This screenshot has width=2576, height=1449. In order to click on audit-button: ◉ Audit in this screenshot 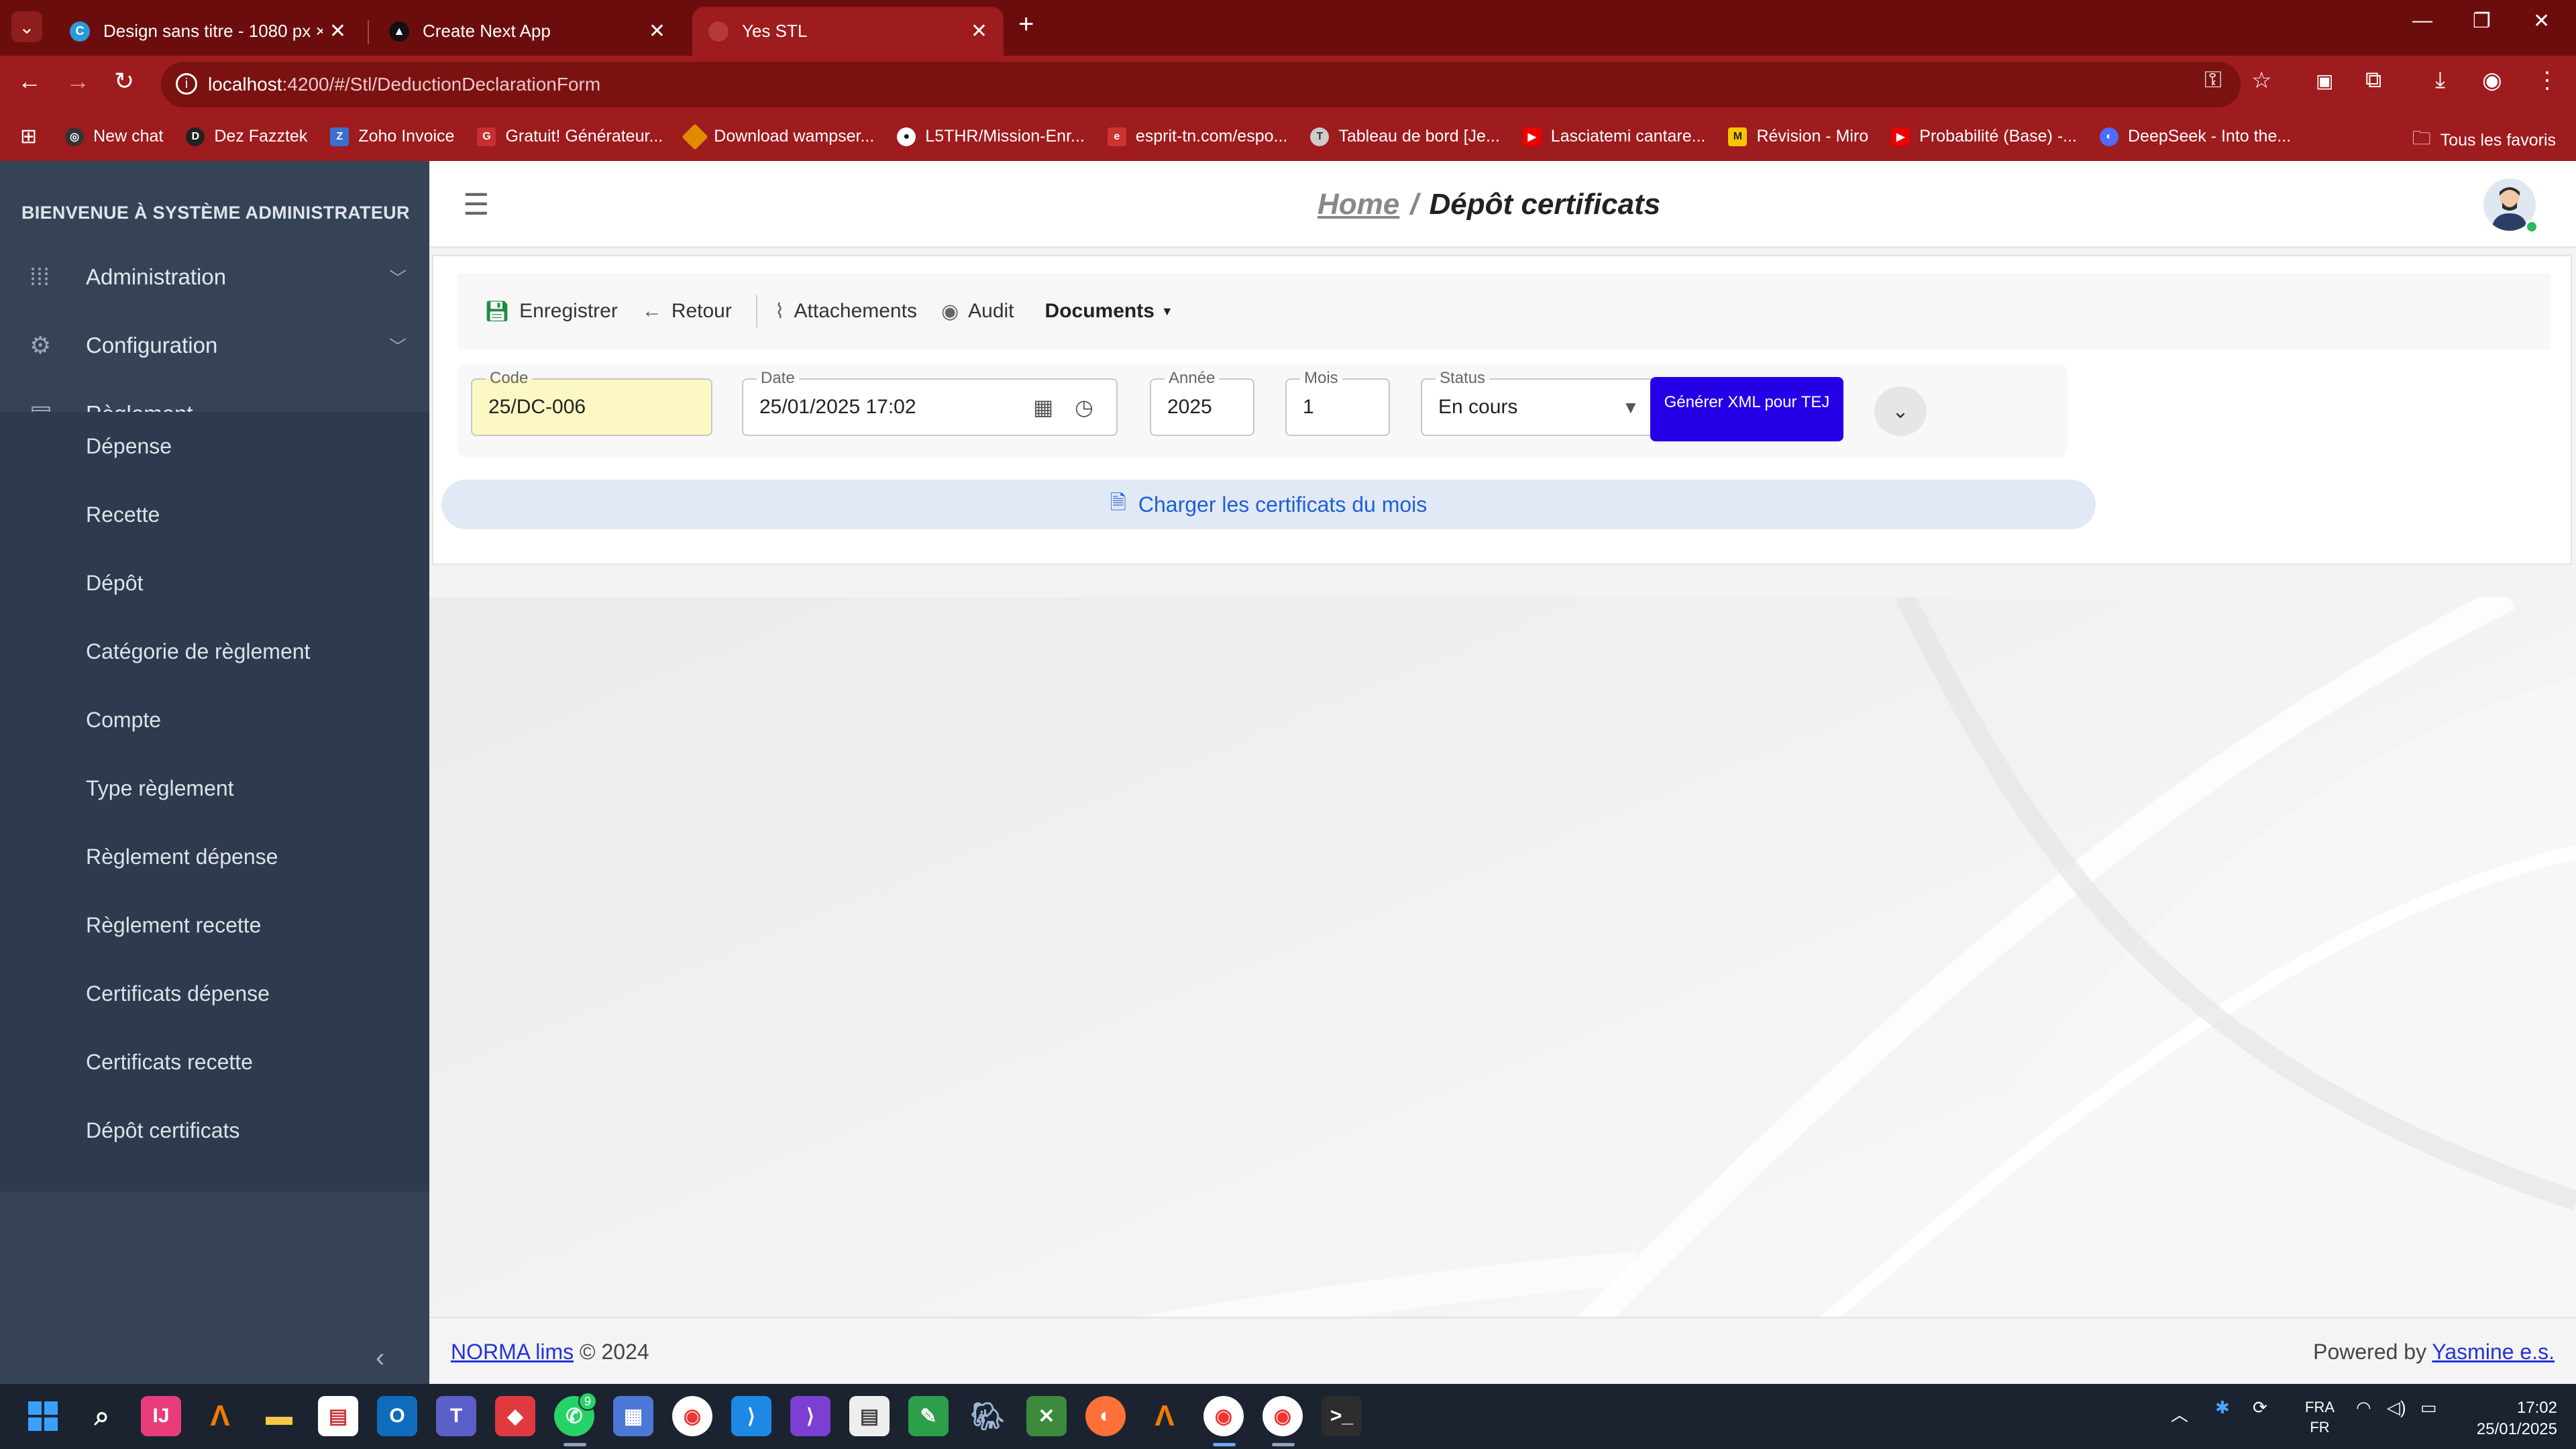, I will do `click(977, 311)`.